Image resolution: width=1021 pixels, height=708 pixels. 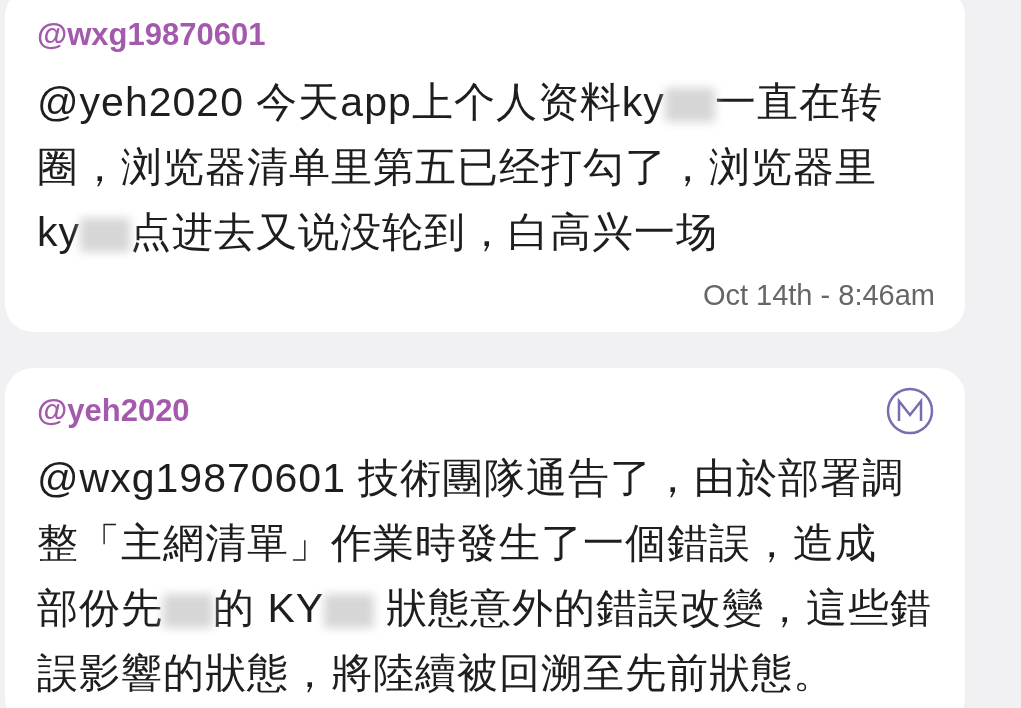 I want to click on message-text: 点进去又说没轮到，白高兴一场, so click(x=424, y=232).